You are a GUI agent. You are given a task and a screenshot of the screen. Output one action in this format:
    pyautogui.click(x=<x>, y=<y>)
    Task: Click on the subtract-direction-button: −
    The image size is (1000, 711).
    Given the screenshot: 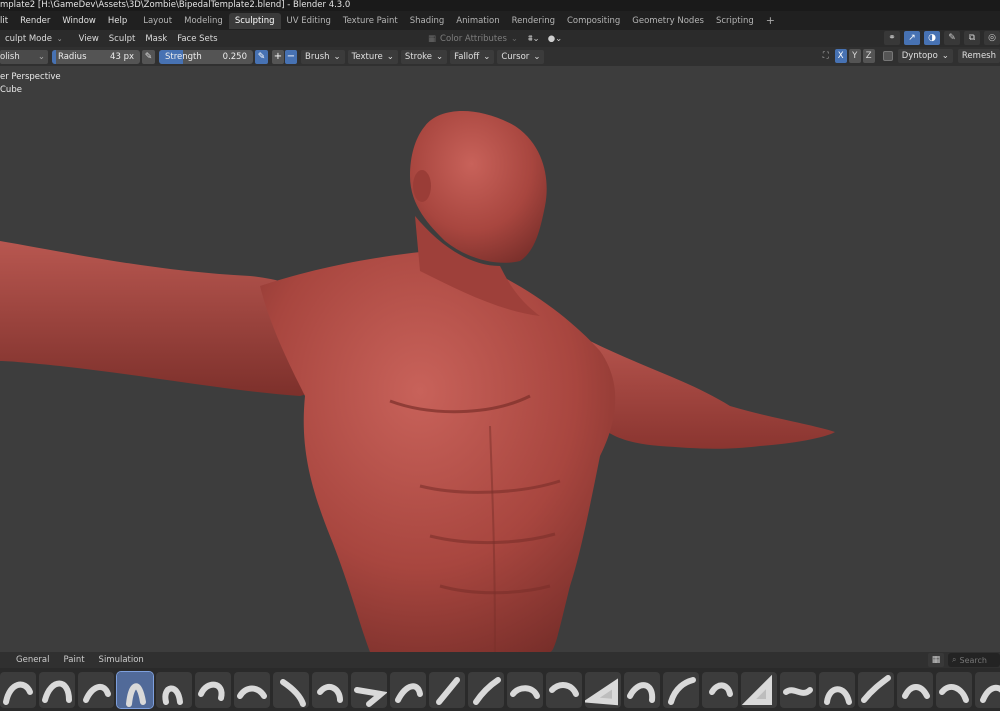 What is the action you would take?
    pyautogui.click(x=291, y=56)
    